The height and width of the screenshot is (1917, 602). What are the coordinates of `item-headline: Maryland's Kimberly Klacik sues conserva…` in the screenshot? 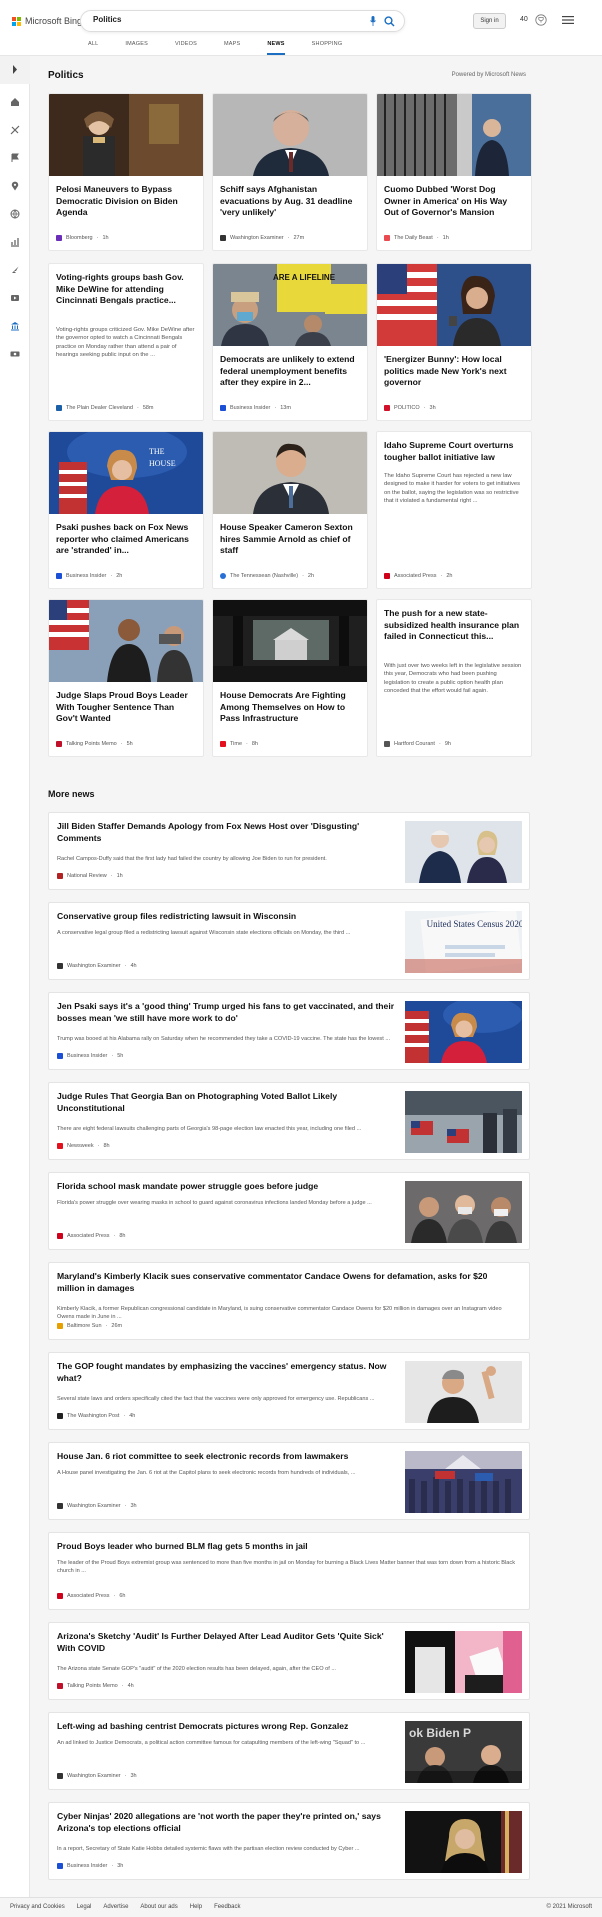 It's located at (287, 1282).